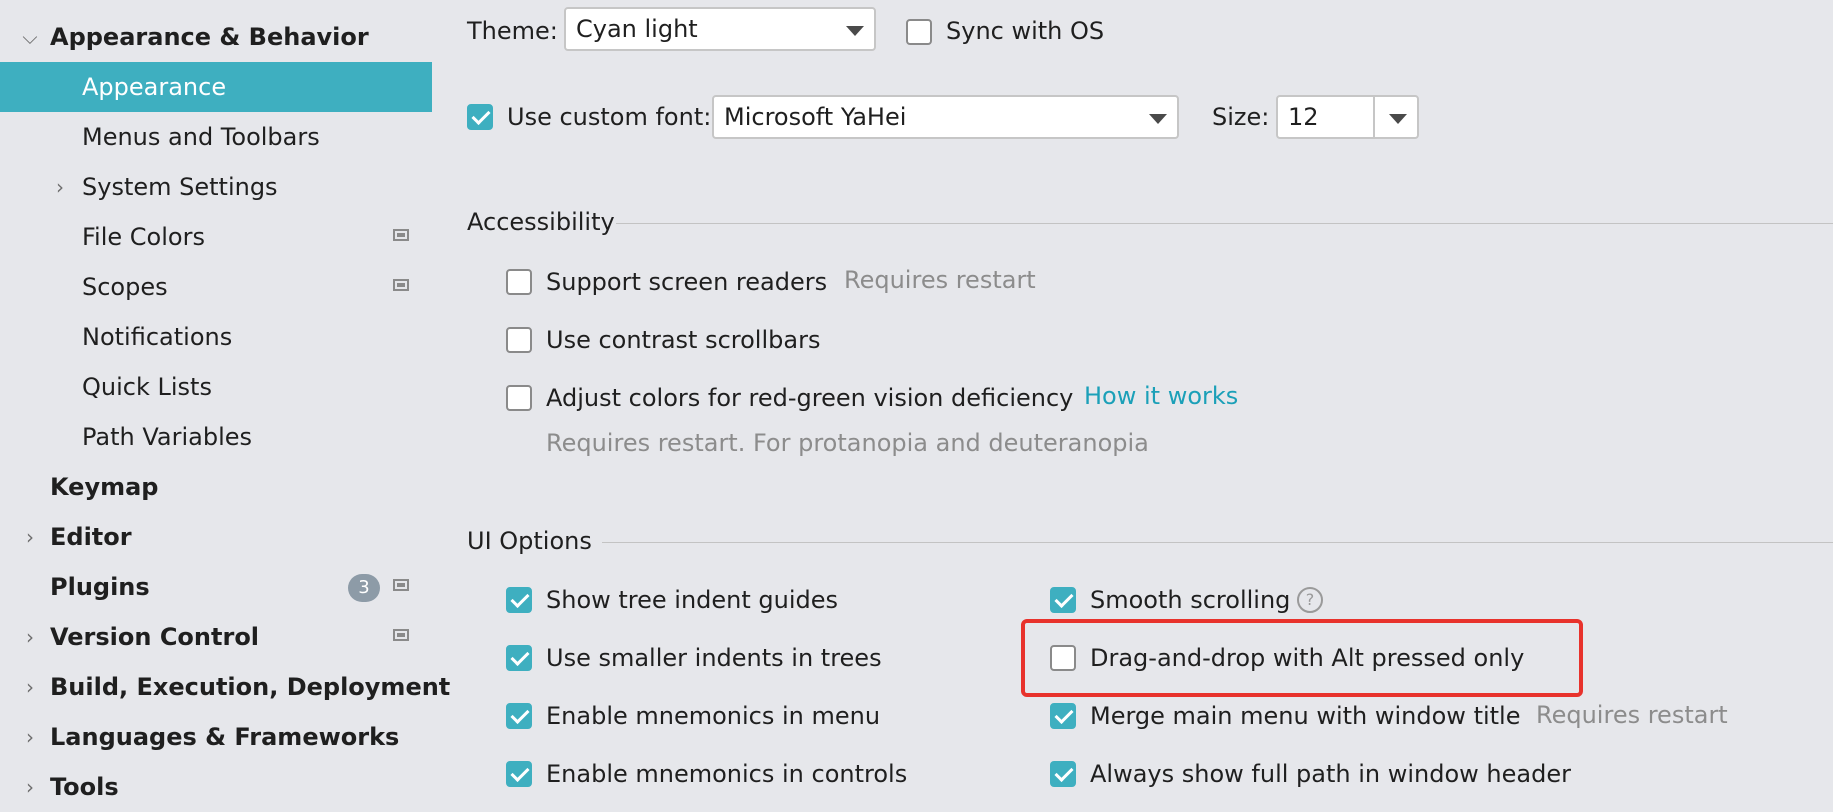 This screenshot has width=1833, height=812. Describe the element at coordinates (157, 337) in the screenshot. I see `sidebar-item-label: Notifications` at that location.